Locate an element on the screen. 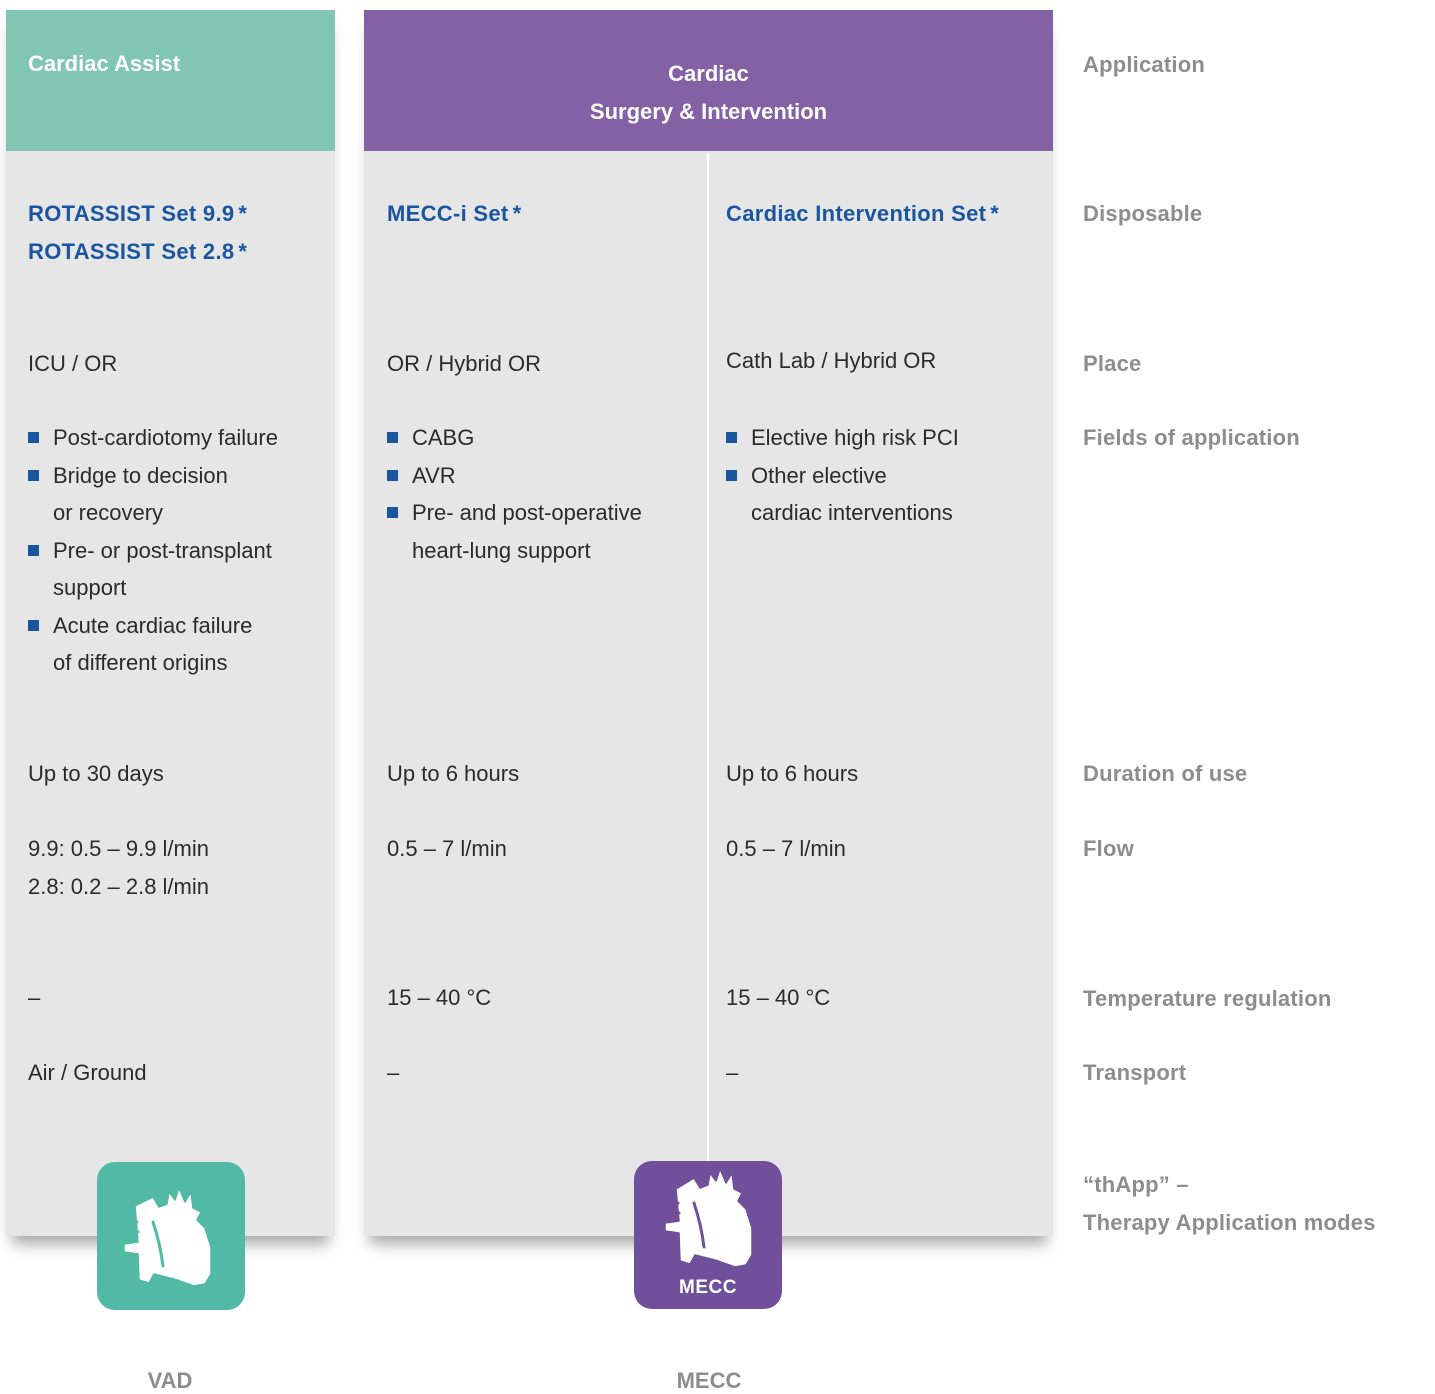 This screenshot has width=1435, height=1394. list-item: Other elective cardiac interventions is located at coordinates (842, 494).